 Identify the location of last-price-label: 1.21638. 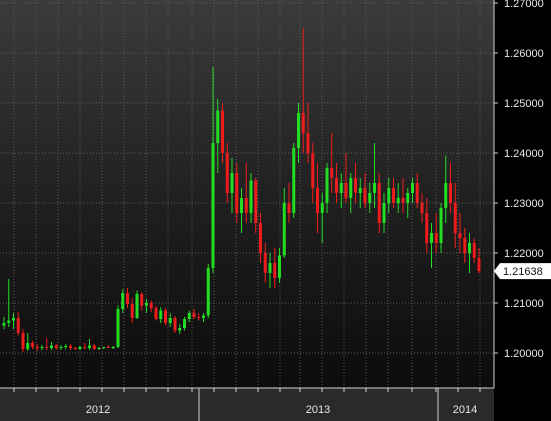
(522, 271).